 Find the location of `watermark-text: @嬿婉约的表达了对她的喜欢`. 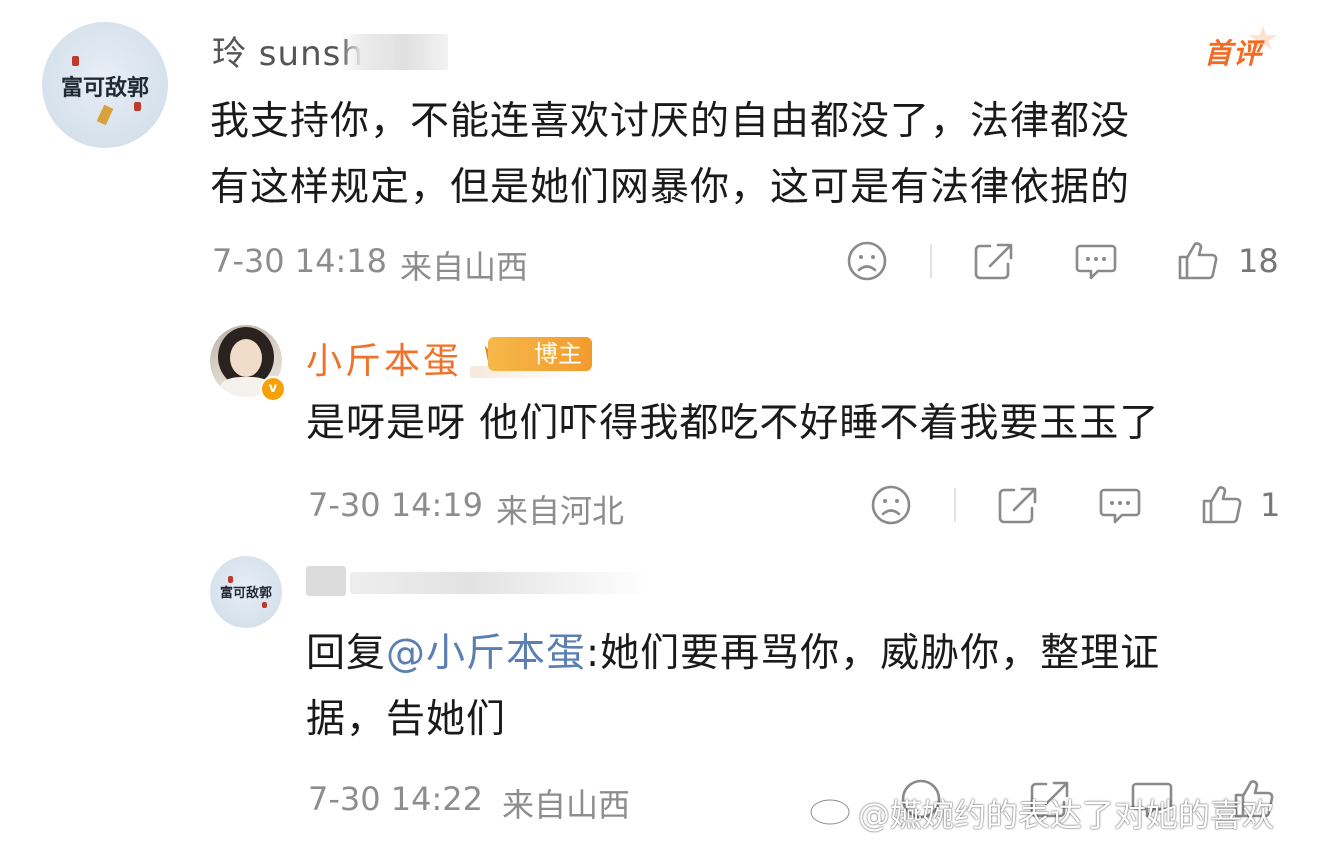

watermark-text: @嬿婉约的表达了对她的喜欢 is located at coordinates (1066, 815).